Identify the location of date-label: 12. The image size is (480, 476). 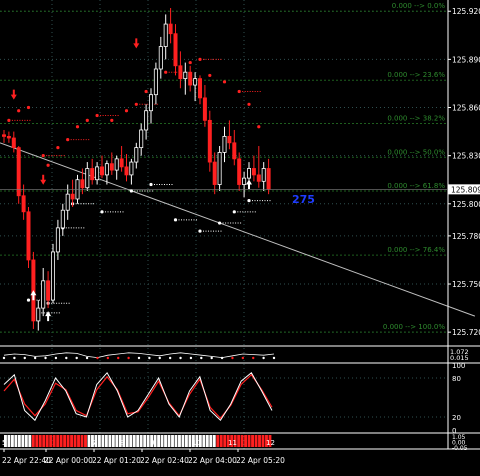
(270, 443).